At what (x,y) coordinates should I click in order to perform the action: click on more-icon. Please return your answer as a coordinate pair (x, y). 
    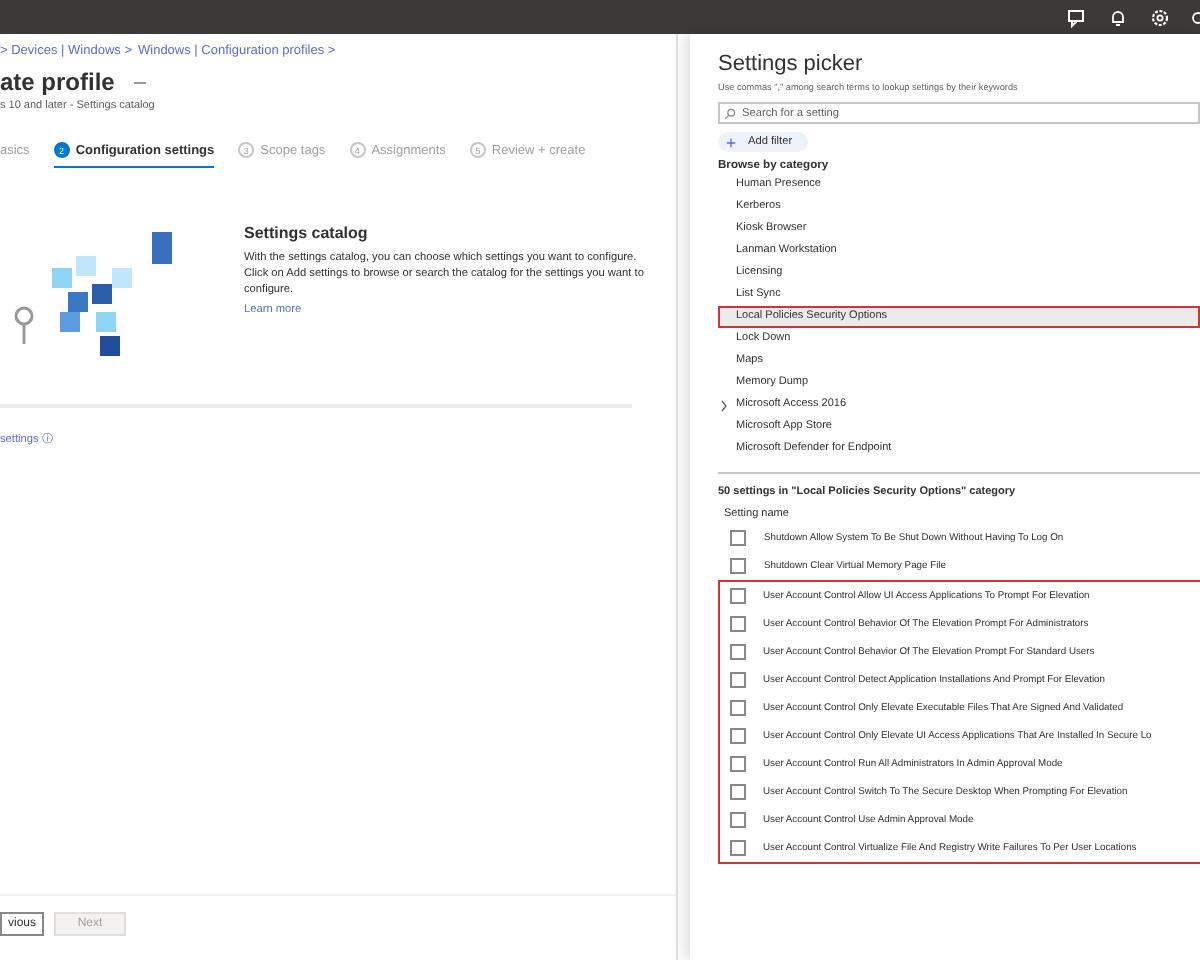
    Looking at the image, I should click on (1196, 17).